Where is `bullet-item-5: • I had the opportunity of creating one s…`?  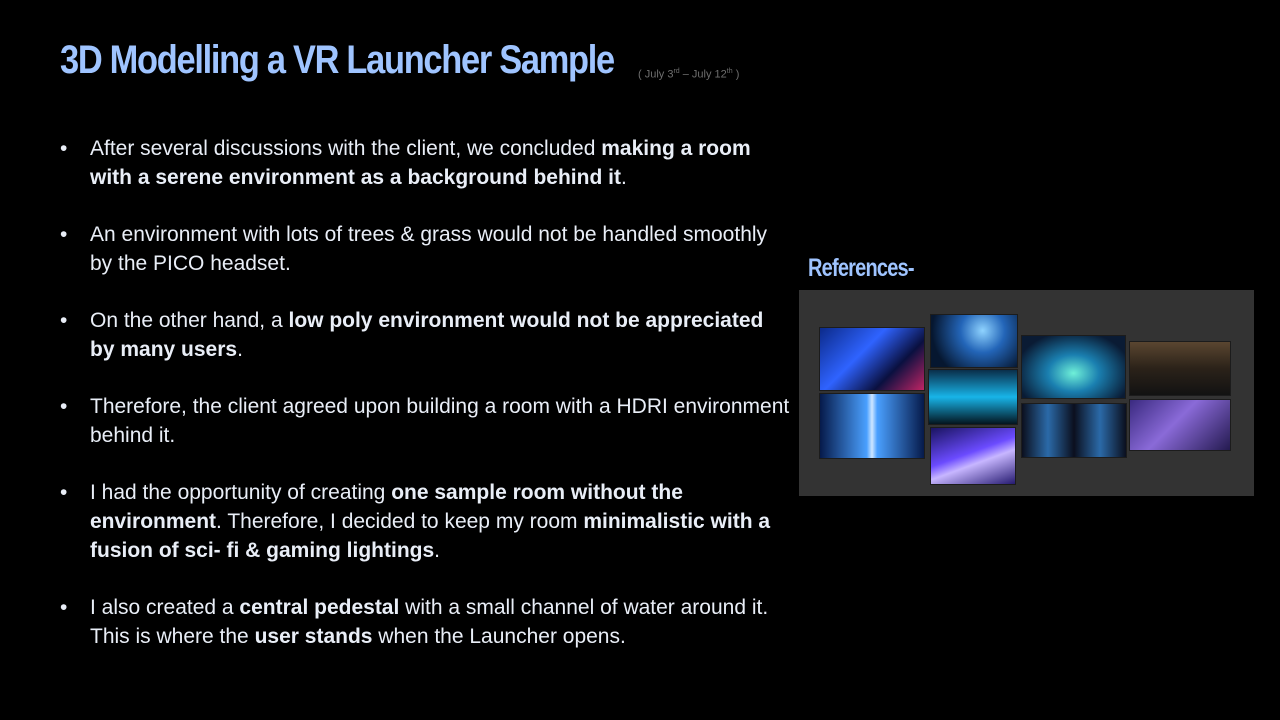 bullet-item-5: • I had the opportunity of creating one s… is located at coordinates (425, 521).